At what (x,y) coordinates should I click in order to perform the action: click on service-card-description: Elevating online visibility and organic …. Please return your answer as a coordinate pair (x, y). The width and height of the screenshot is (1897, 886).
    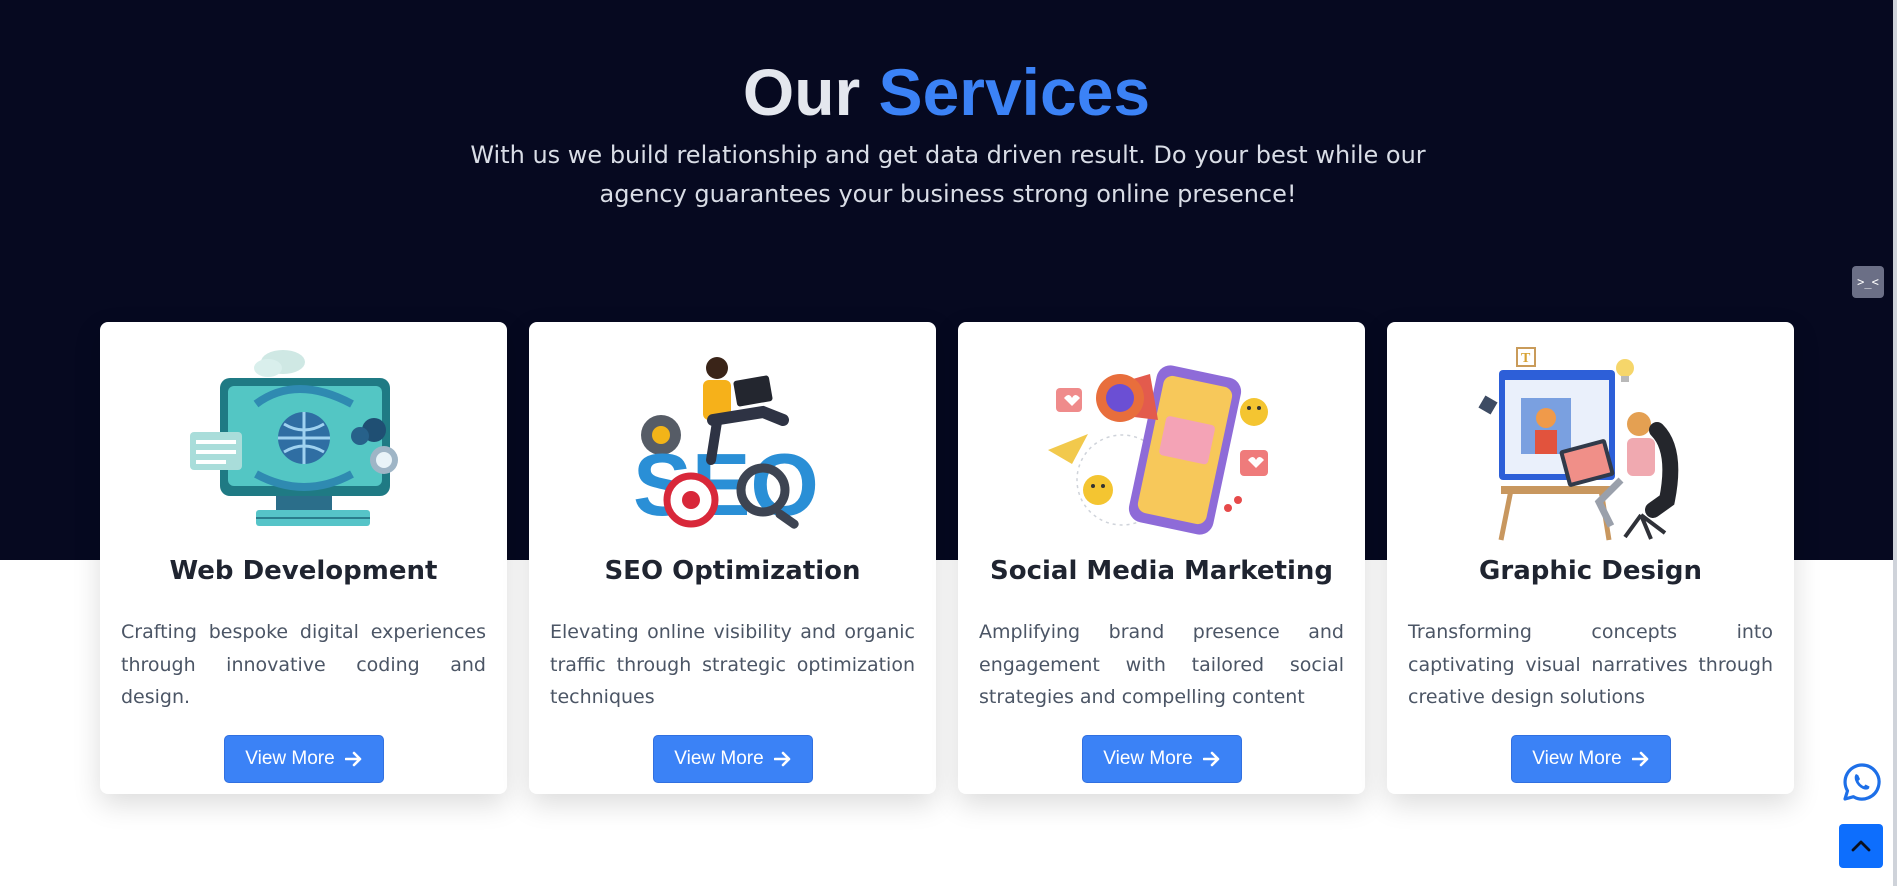
    Looking at the image, I should click on (732, 664).